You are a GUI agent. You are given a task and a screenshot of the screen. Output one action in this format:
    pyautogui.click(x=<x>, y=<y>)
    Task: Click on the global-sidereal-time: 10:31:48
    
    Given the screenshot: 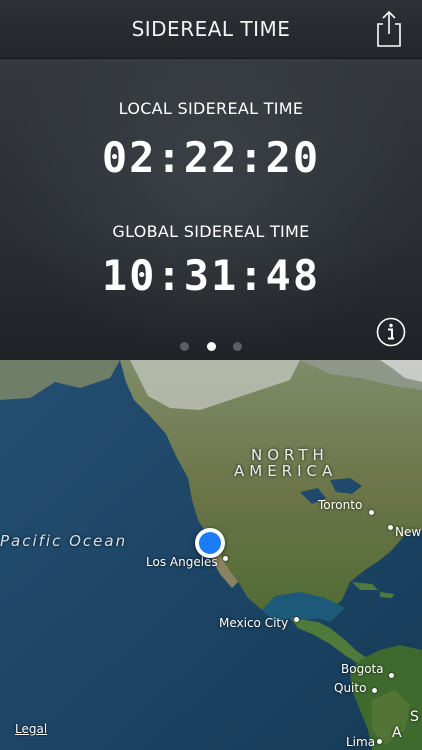 What is the action you would take?
    pyautogui.click(x=211, y=275)
    